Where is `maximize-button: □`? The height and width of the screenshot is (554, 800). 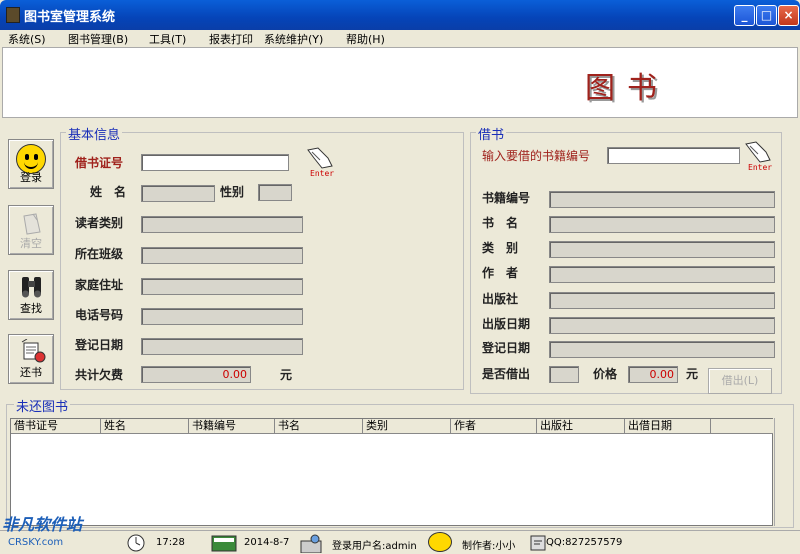
maximize-button: □ is located at coordinates (766, 15).